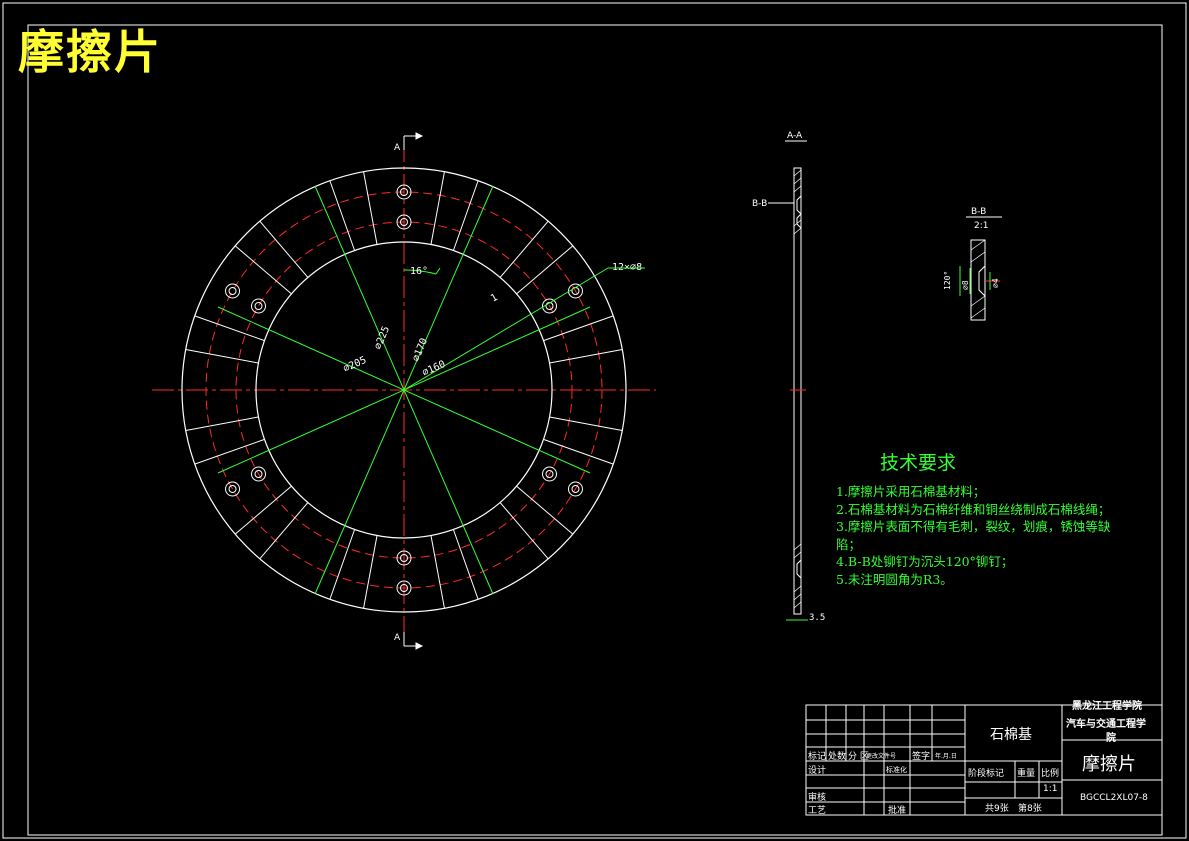 Image resolution: width=1189 pixels, height=841 pixels. I want to click on tech-item-3-cont: 陷；, so click(849, 544).